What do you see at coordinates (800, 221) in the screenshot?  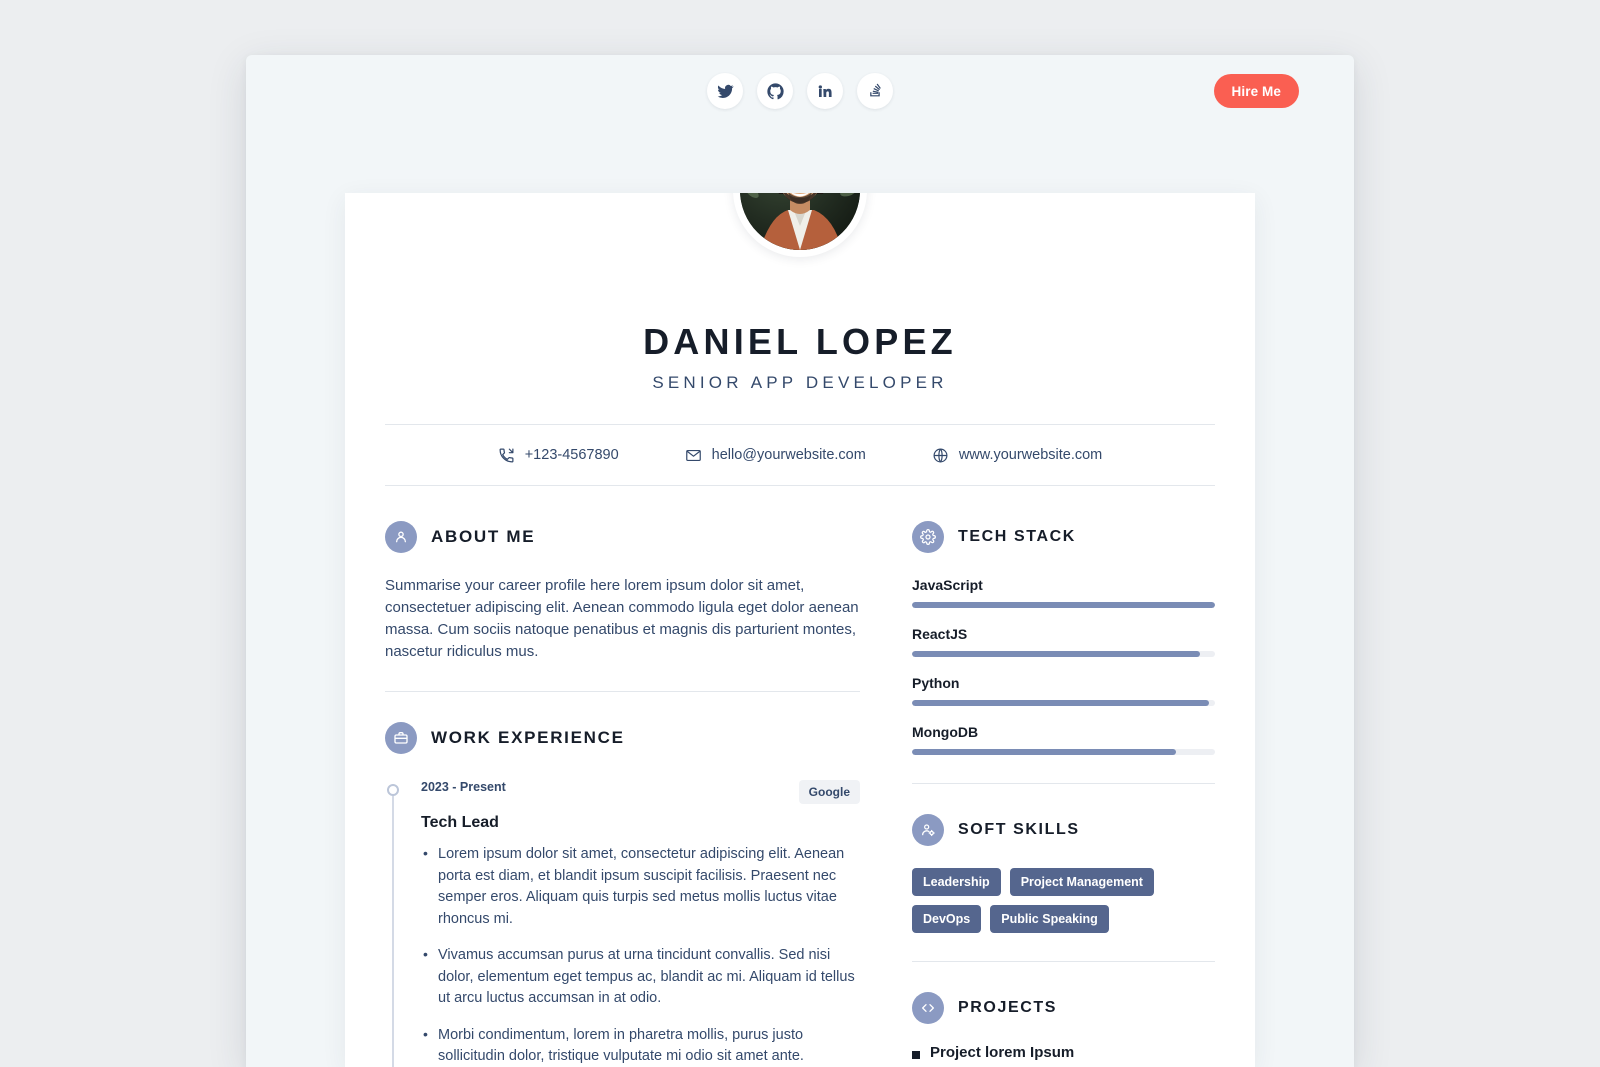 I see `avatar-photo` at bounding box center [800, 221].